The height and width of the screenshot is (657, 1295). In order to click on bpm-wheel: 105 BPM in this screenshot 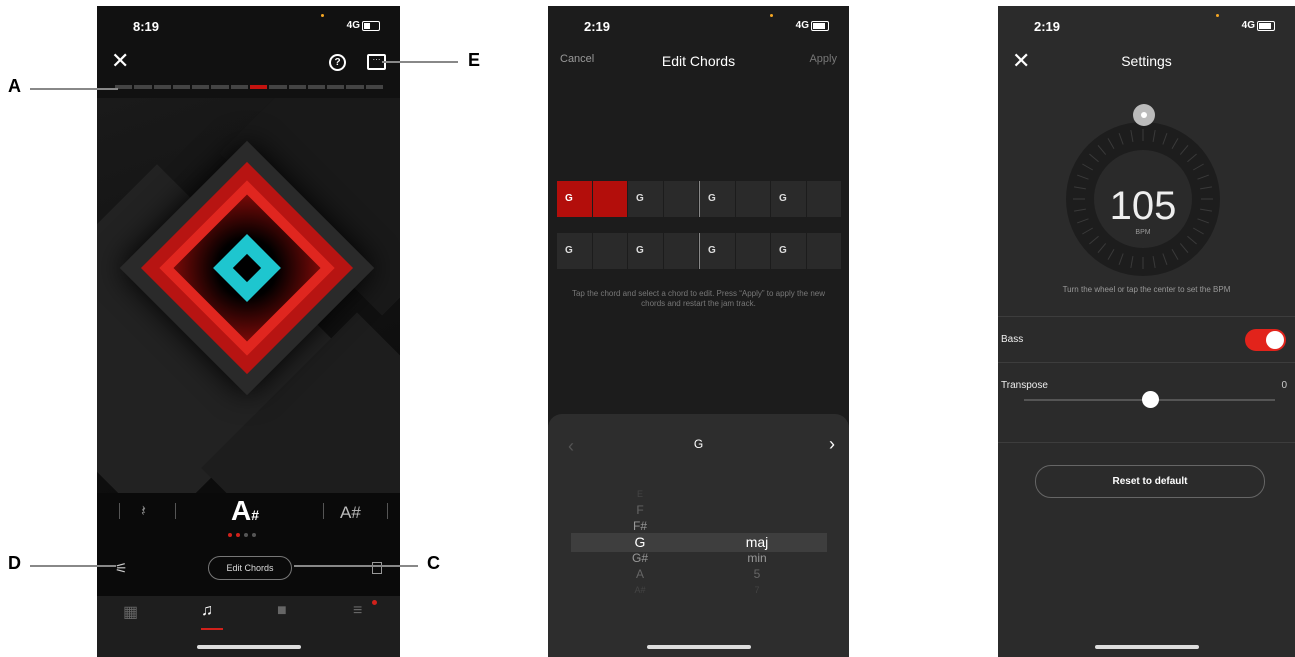, I will do `click(1143, 190)`.